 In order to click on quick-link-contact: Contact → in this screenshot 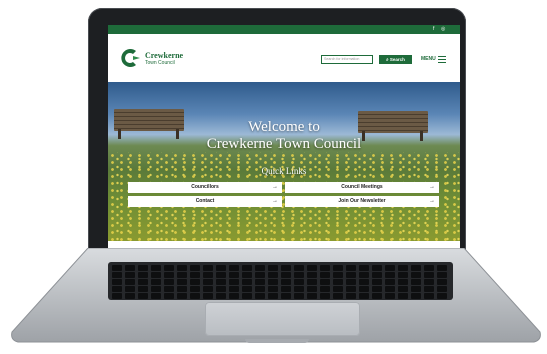, I will do `click(205, 201)`.